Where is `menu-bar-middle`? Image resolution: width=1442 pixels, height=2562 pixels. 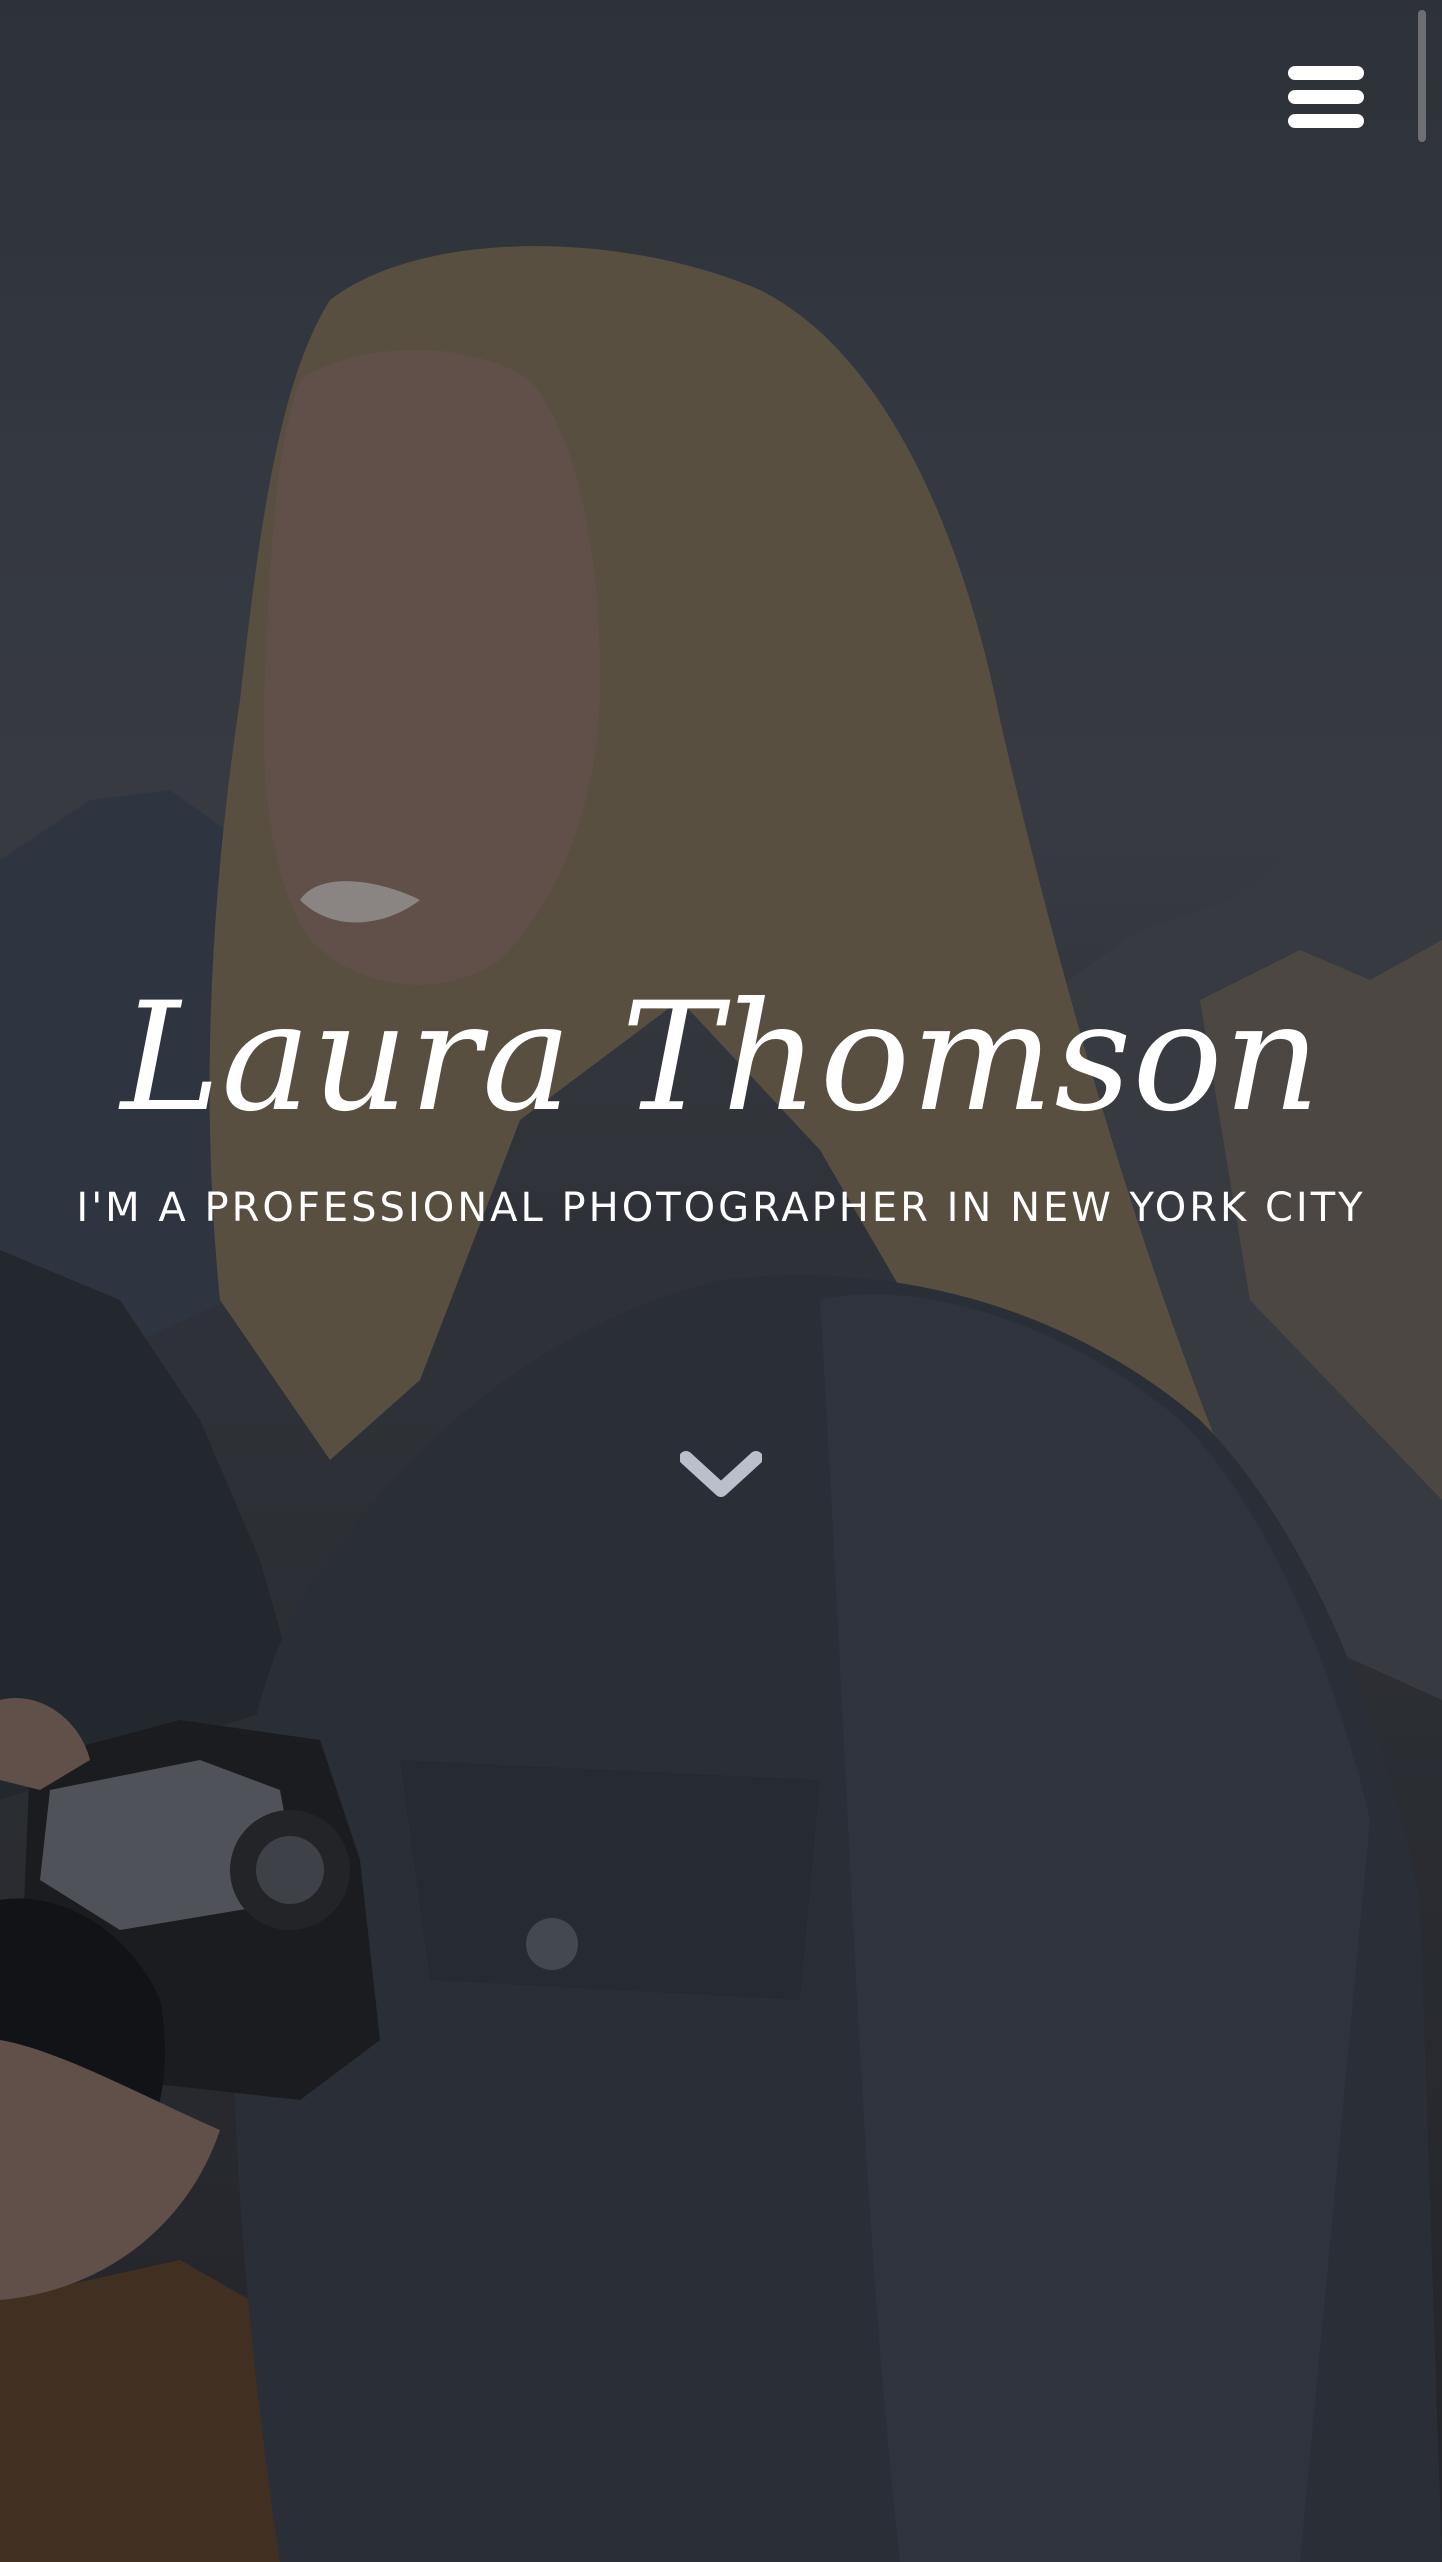 menu-bar-middle is located at coordinates (1326, 97).